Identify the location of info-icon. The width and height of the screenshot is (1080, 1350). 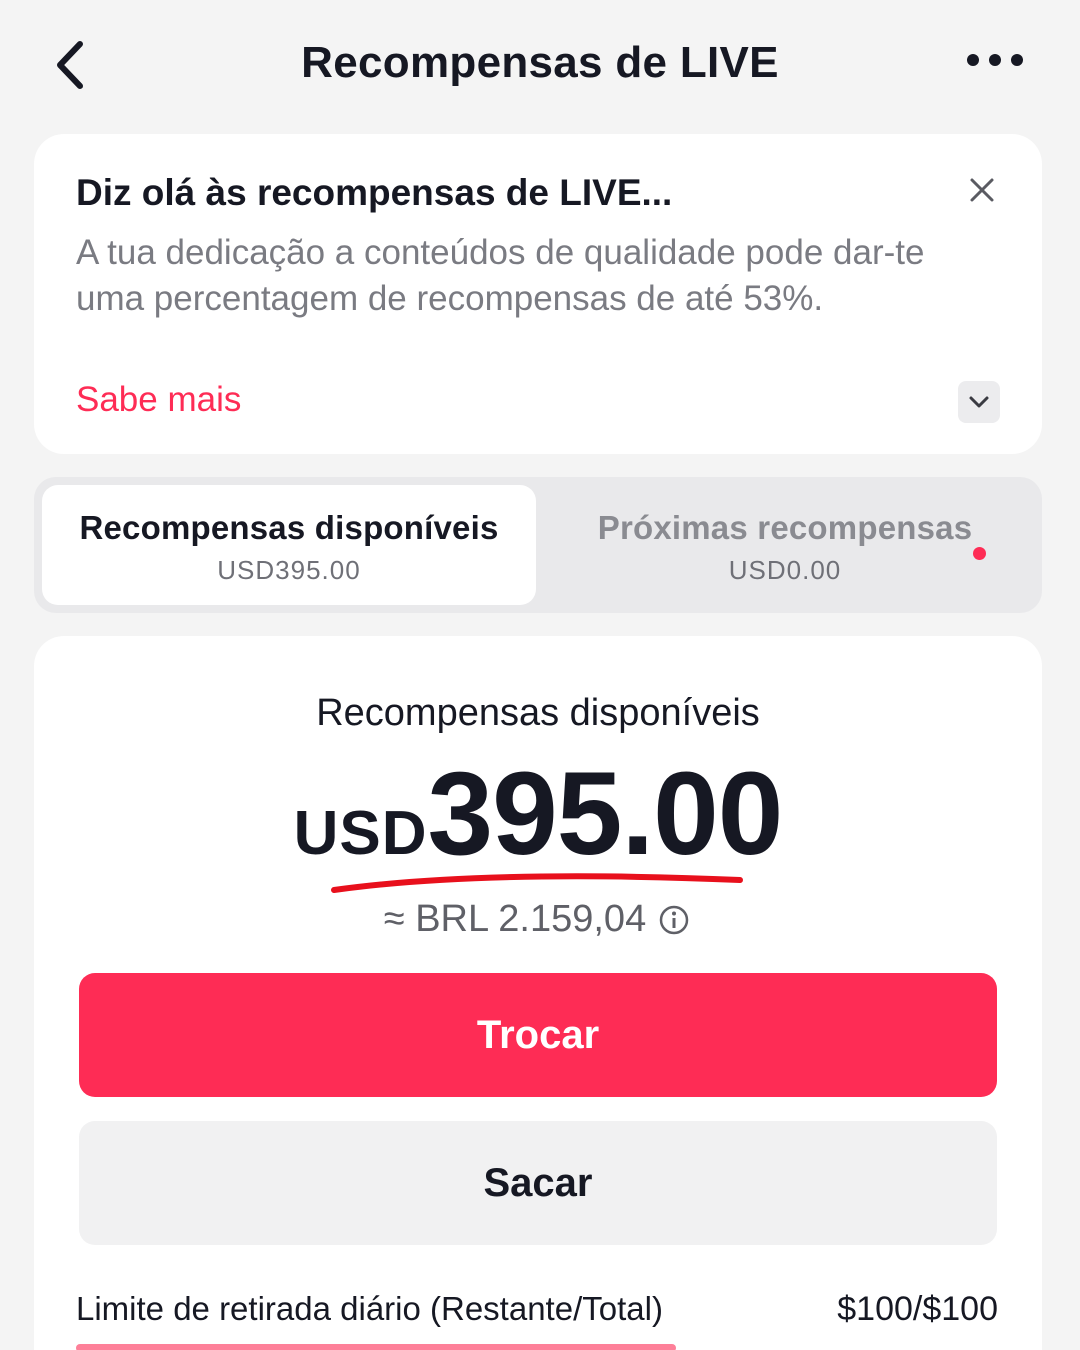
(674, 920).